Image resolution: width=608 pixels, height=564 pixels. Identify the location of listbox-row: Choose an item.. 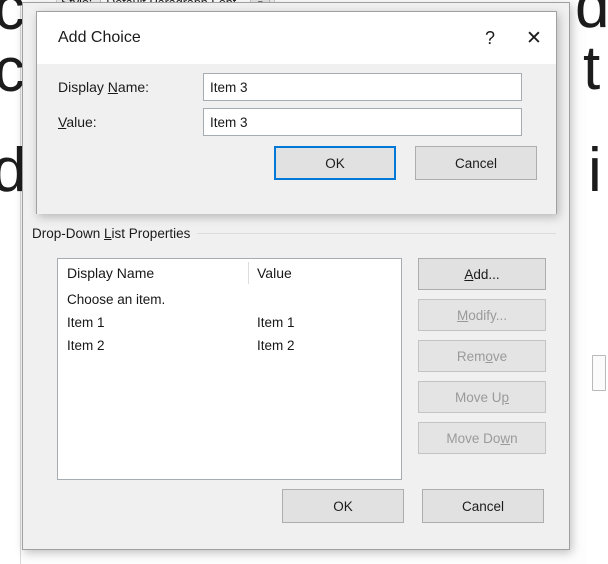
(229, 299).